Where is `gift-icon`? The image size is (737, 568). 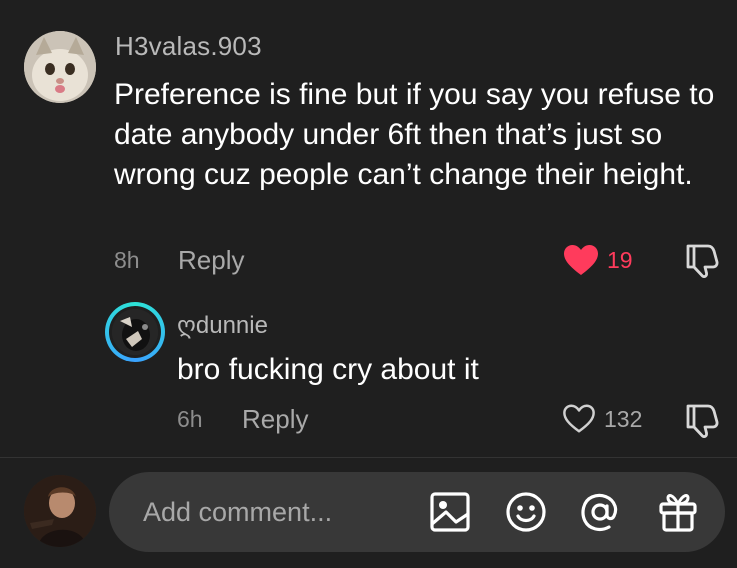 gift-icon is located at coordinates (678, 512).